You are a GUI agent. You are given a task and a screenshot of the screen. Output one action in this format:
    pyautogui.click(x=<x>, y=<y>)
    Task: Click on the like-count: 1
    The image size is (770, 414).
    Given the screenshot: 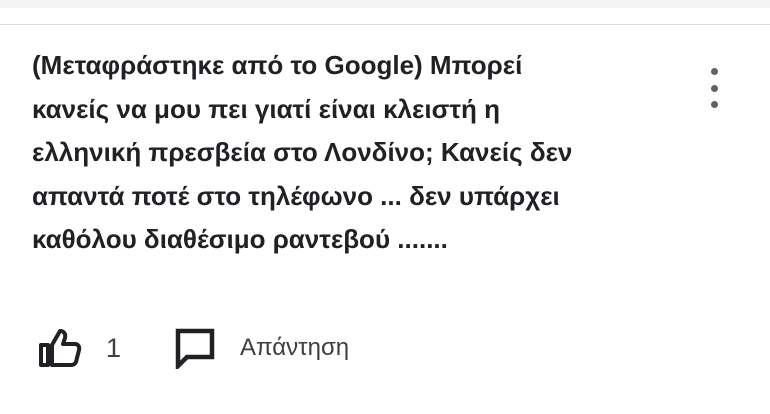 What is the action you would take?
    pyautogui.click(x=114, y=348)
    